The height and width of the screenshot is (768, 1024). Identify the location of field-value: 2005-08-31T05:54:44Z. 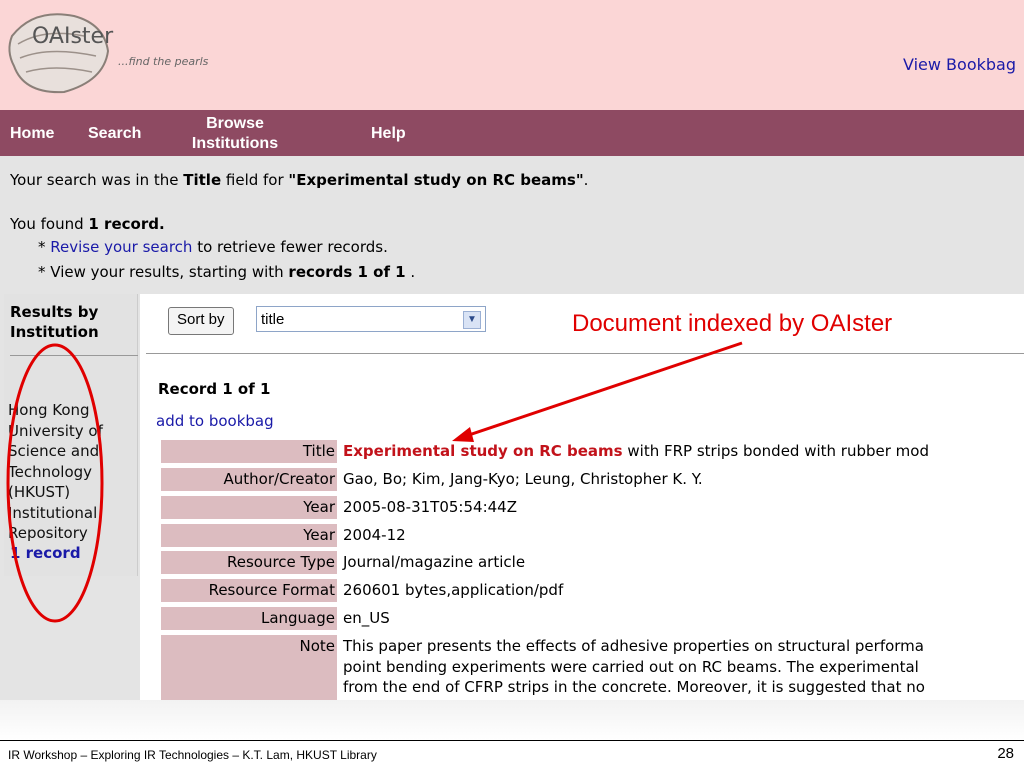
(430, 507).